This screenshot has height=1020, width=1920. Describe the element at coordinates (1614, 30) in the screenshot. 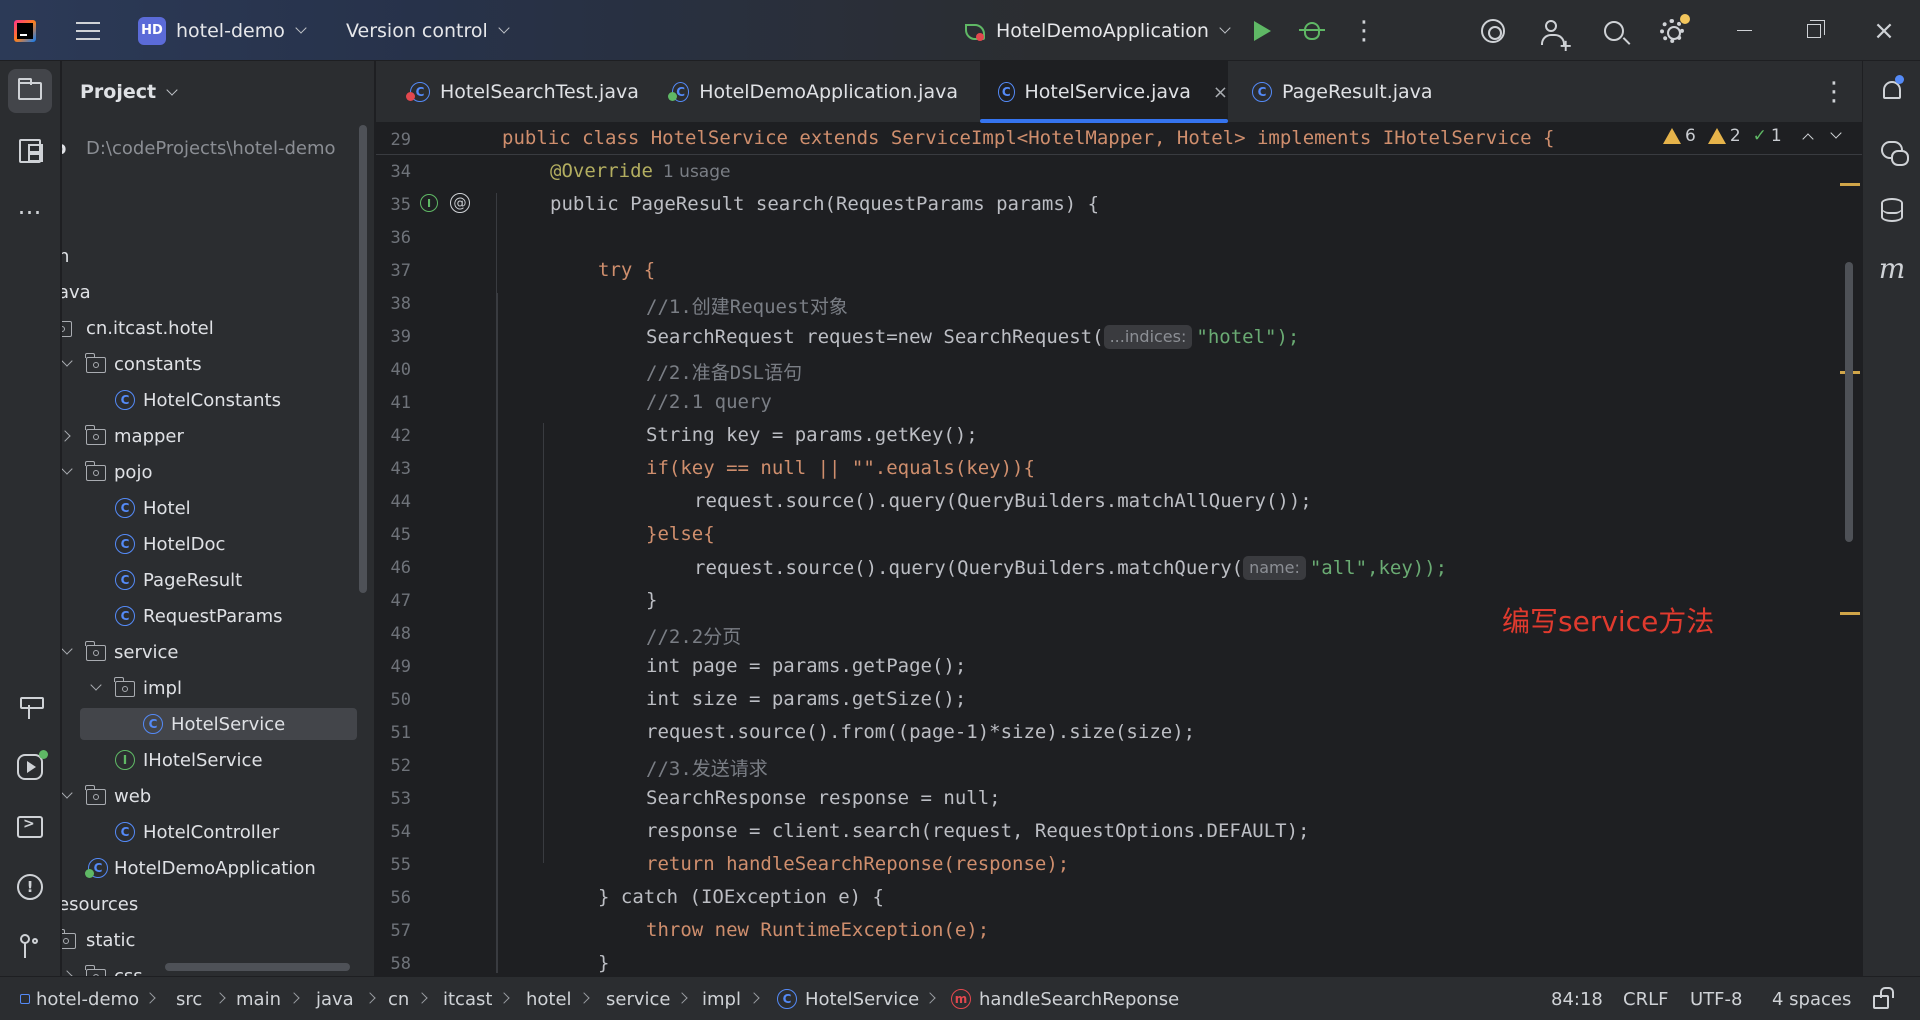

I see `search-everywhere-button` at that location.